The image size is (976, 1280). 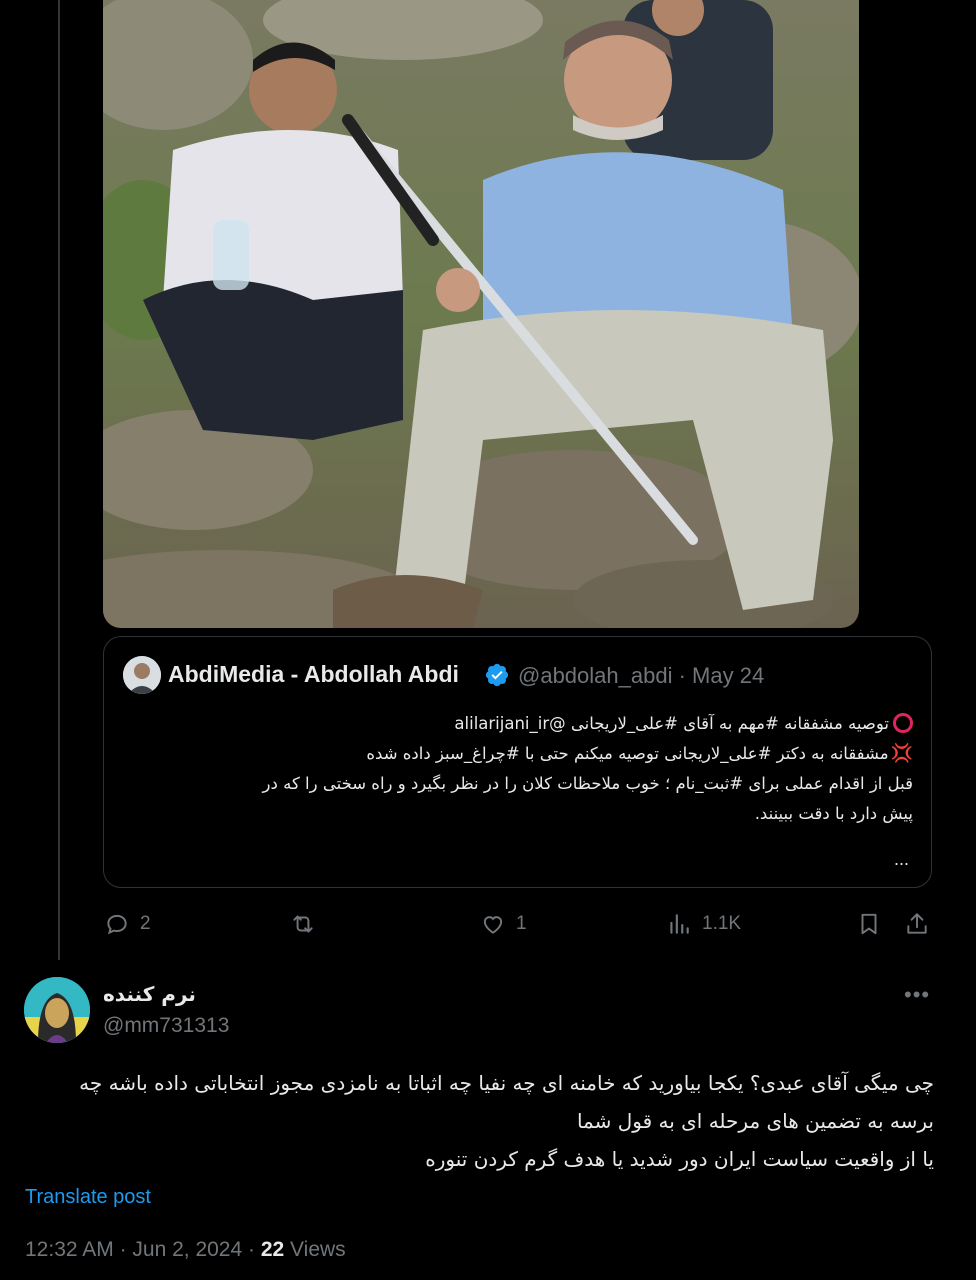 I want to click on reply-author-avatar, so click(x=57, y=1010).